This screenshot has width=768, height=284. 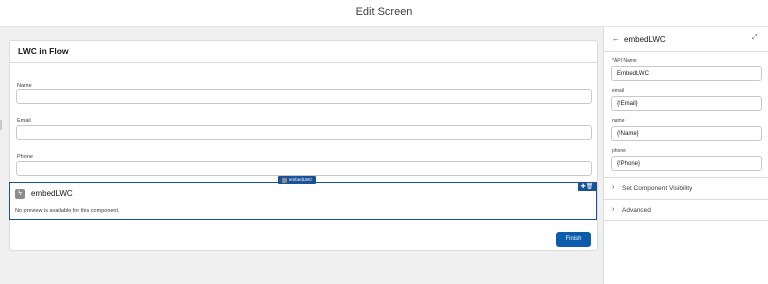 I want to click on section-label: Set Component Visibility, so click(x=657, y=188).